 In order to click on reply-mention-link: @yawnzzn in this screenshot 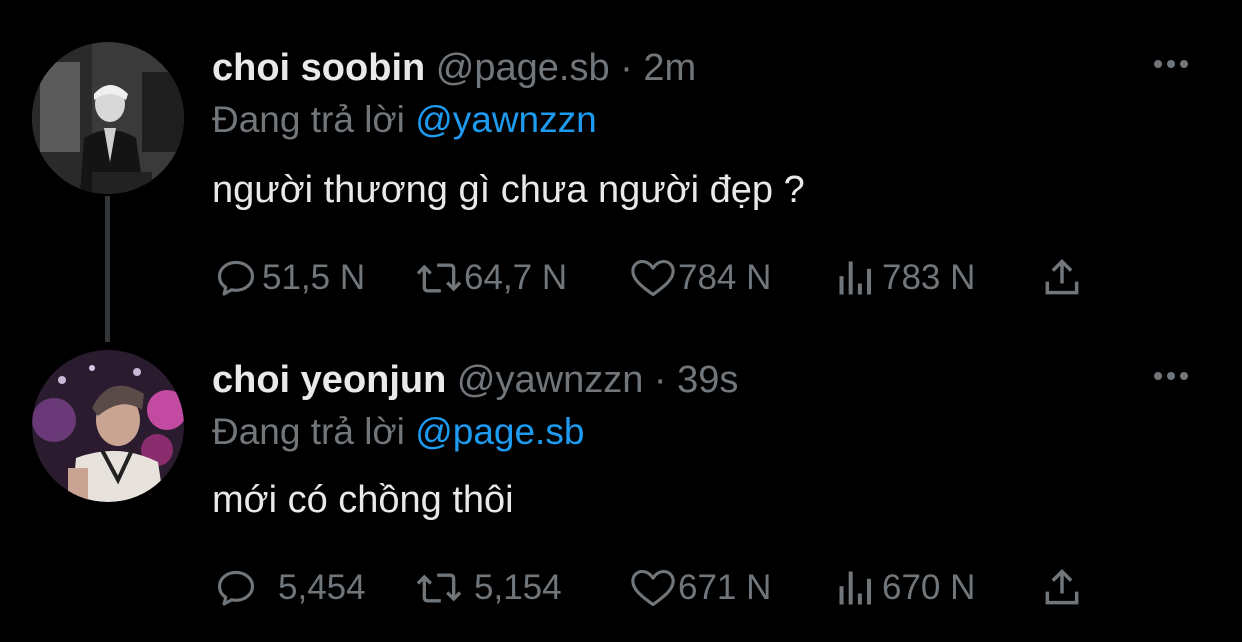, I will do `click(506, 119)`.